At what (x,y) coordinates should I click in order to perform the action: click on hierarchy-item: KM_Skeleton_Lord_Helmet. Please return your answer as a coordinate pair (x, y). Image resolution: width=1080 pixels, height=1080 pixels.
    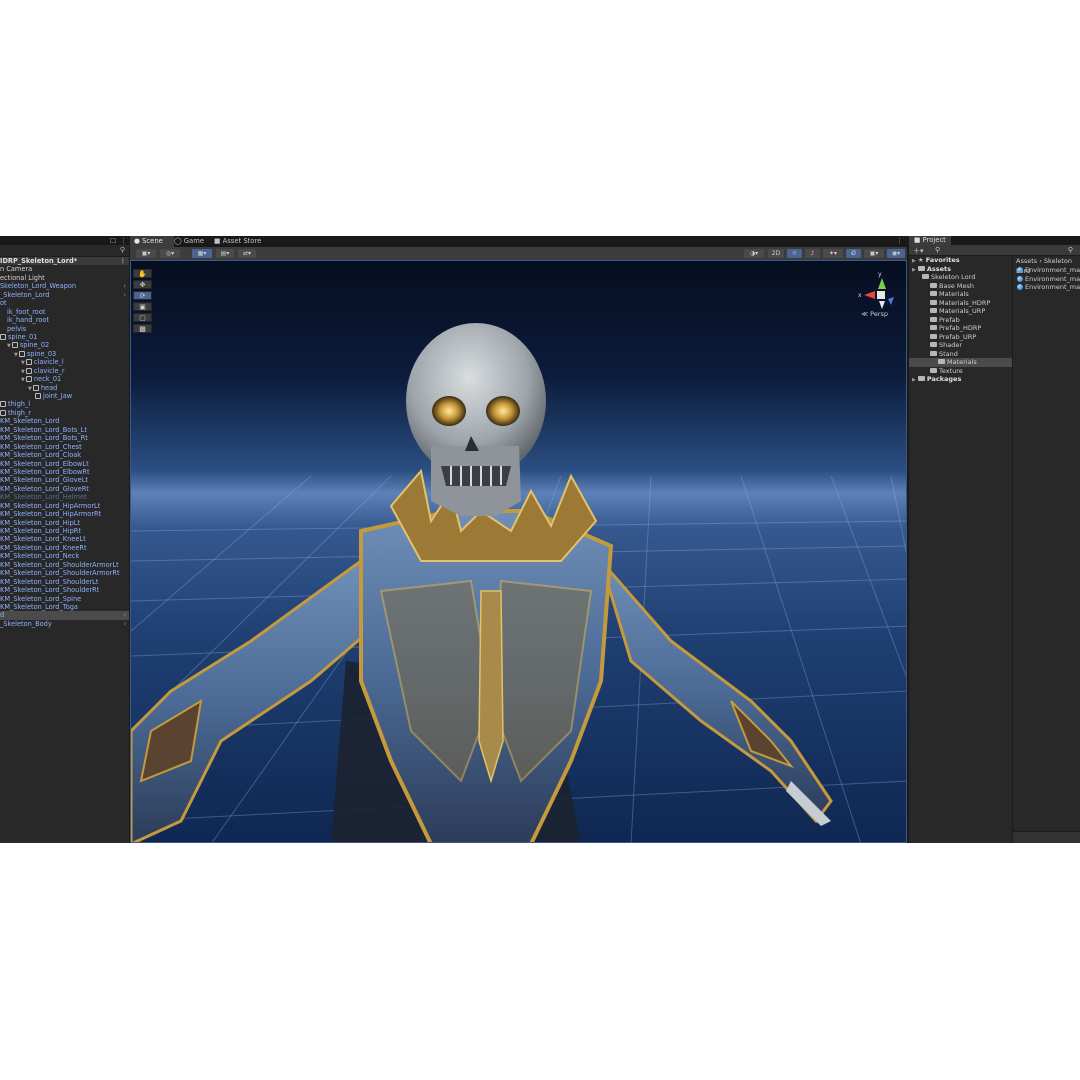
    Looking at the image, I should click on (64, 497).